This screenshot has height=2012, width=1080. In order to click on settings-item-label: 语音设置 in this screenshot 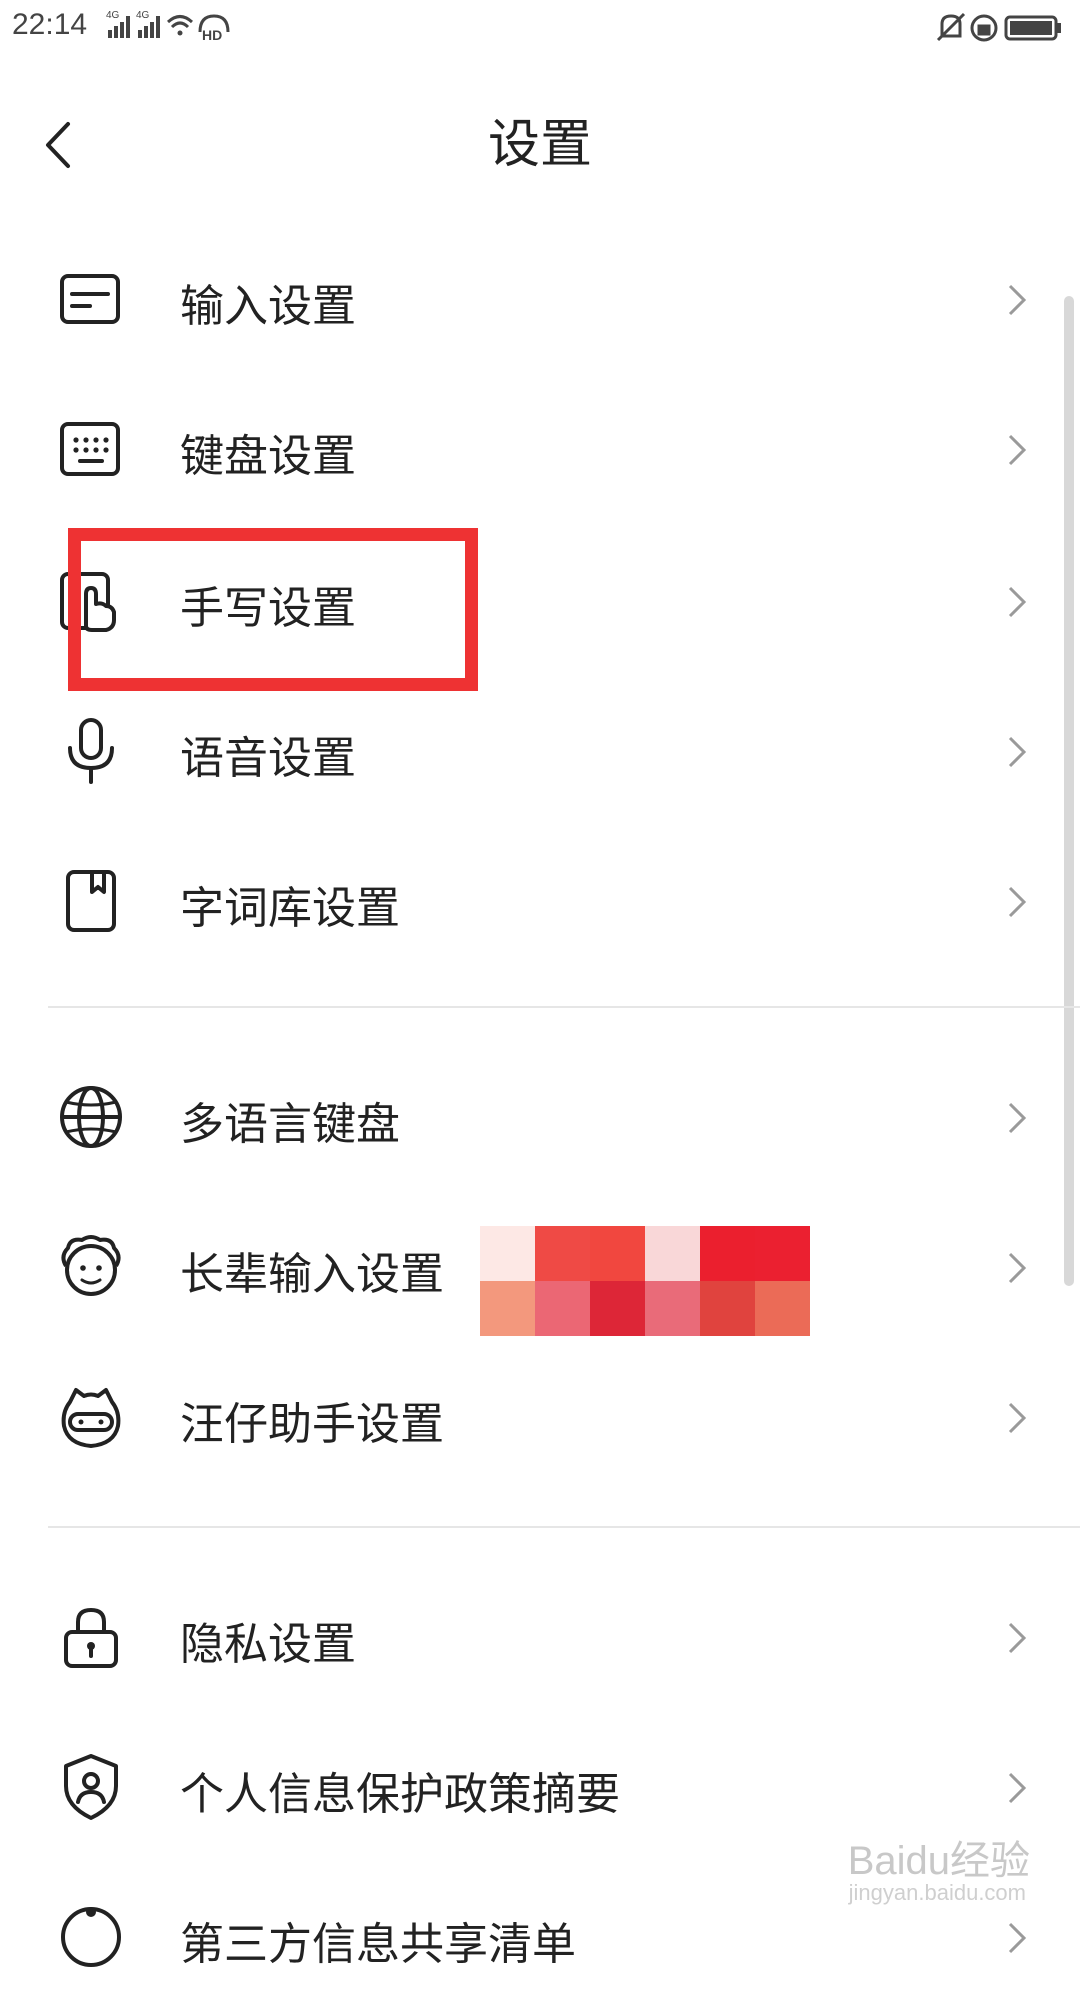, I will do `click(268, 758)`.